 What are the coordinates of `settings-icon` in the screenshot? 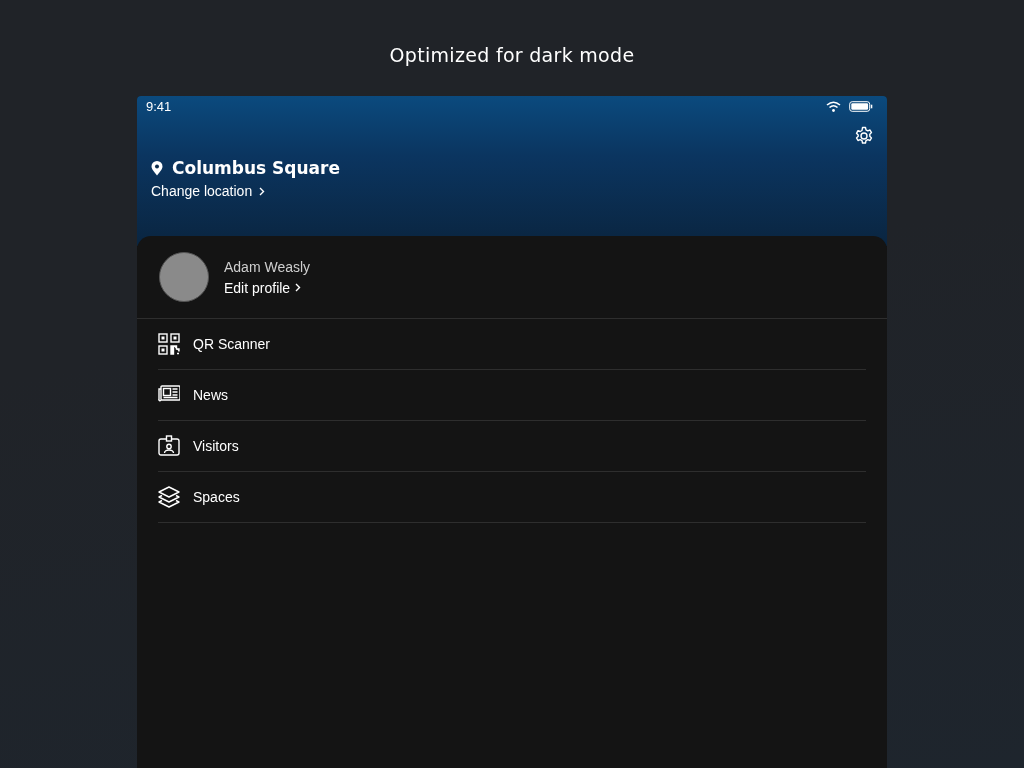 It's located at (864, 136).